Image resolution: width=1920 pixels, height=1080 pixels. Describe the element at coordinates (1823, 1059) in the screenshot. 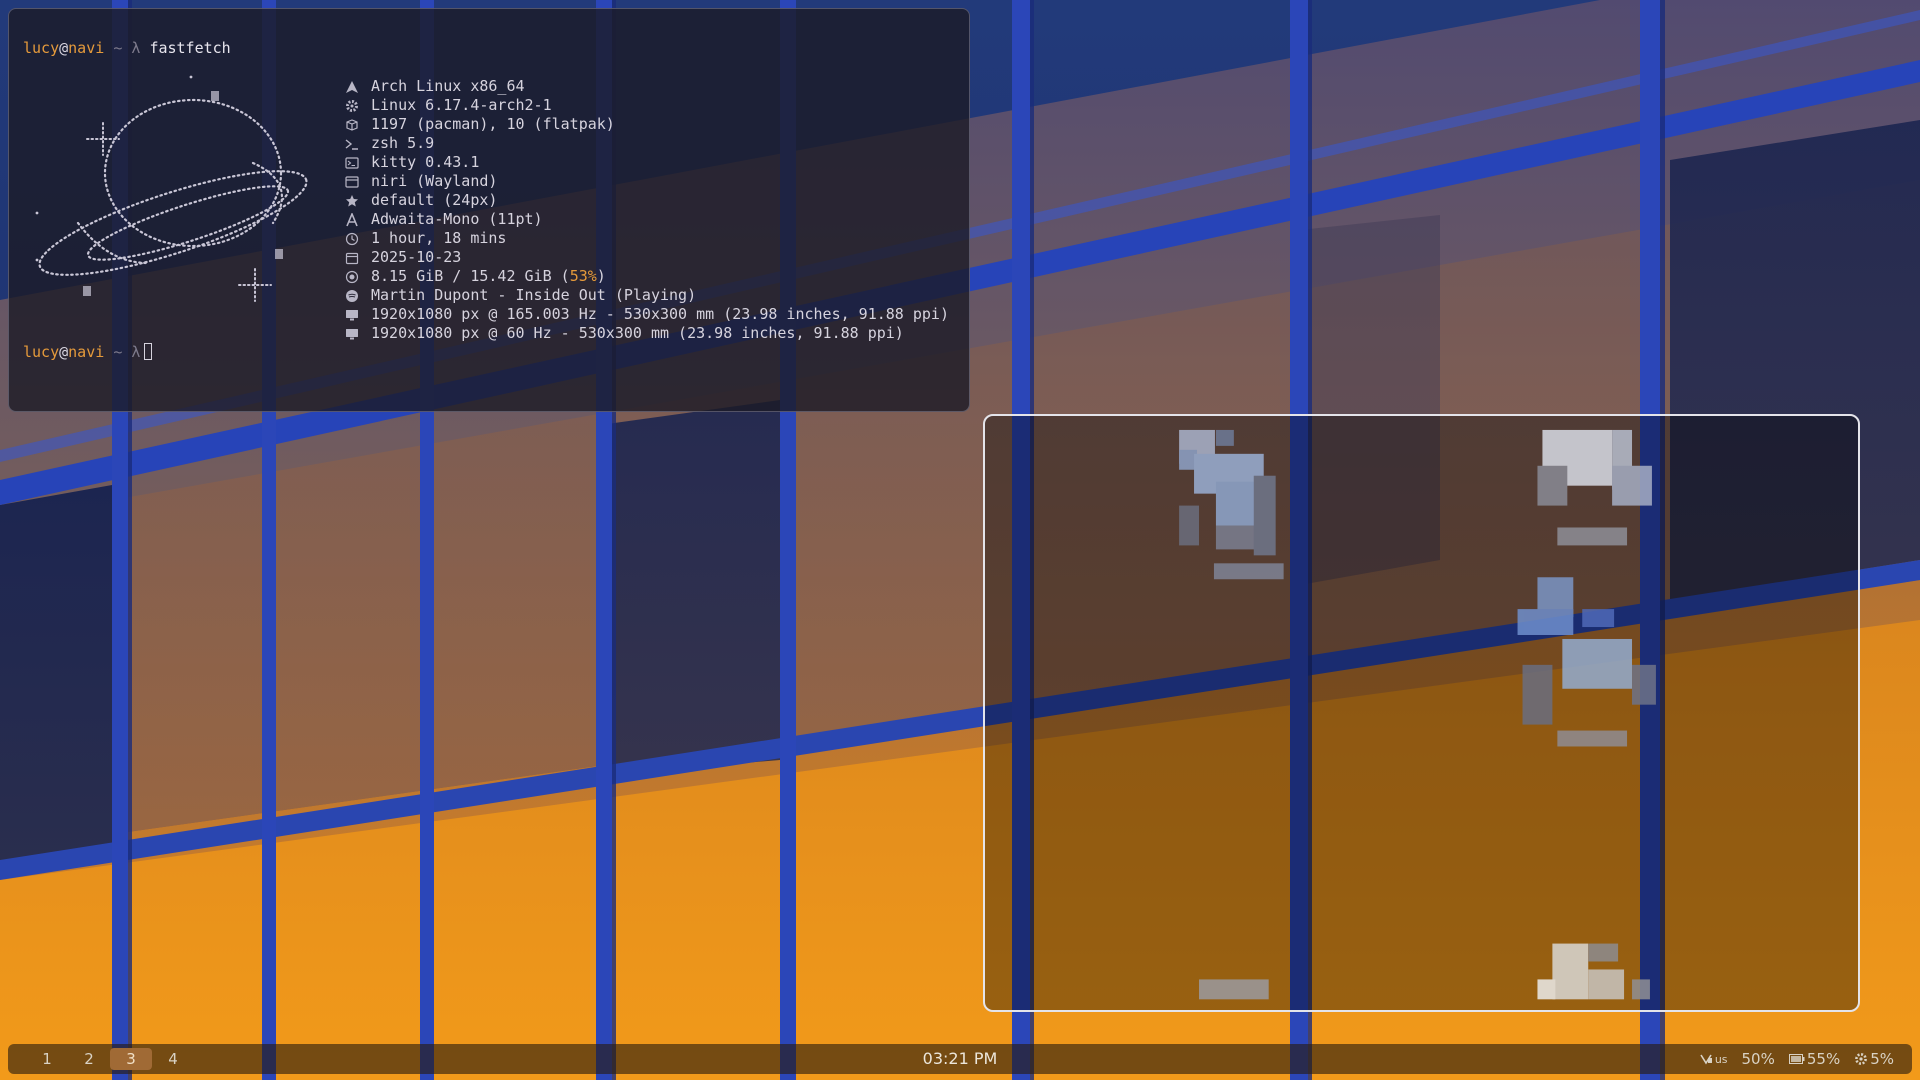

I see `battery-label: 55%` at that location.